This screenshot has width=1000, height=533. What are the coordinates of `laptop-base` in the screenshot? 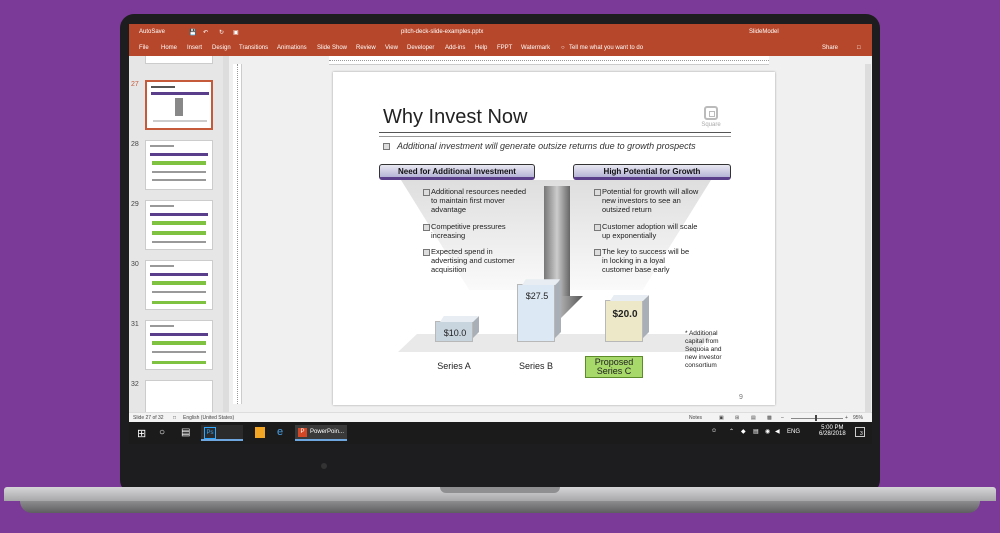 It's located at (500, 510).